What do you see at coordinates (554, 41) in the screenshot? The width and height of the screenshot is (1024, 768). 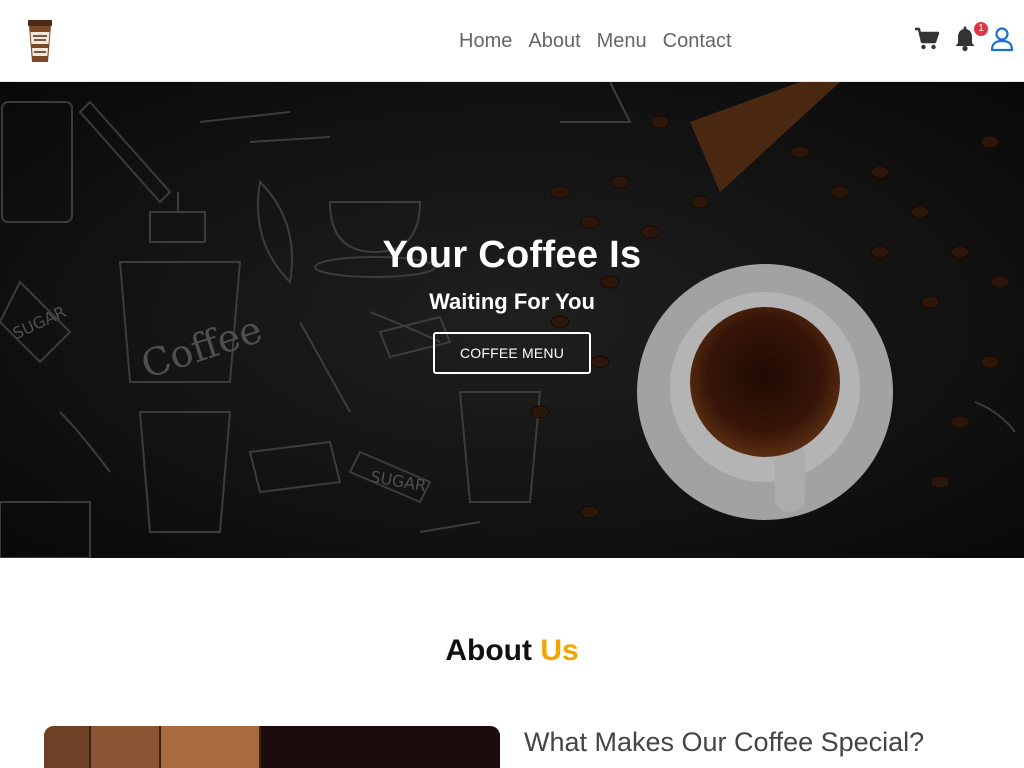 I see `nav-link-about: About` at bounding box center [554, 41].